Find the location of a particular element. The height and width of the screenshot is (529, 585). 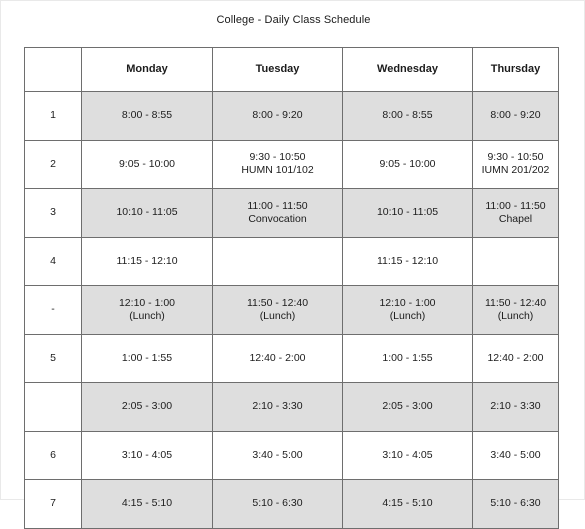

schedule-cell-tuesday: 12:40 - 2:00 is located at coordinates (277, 358).